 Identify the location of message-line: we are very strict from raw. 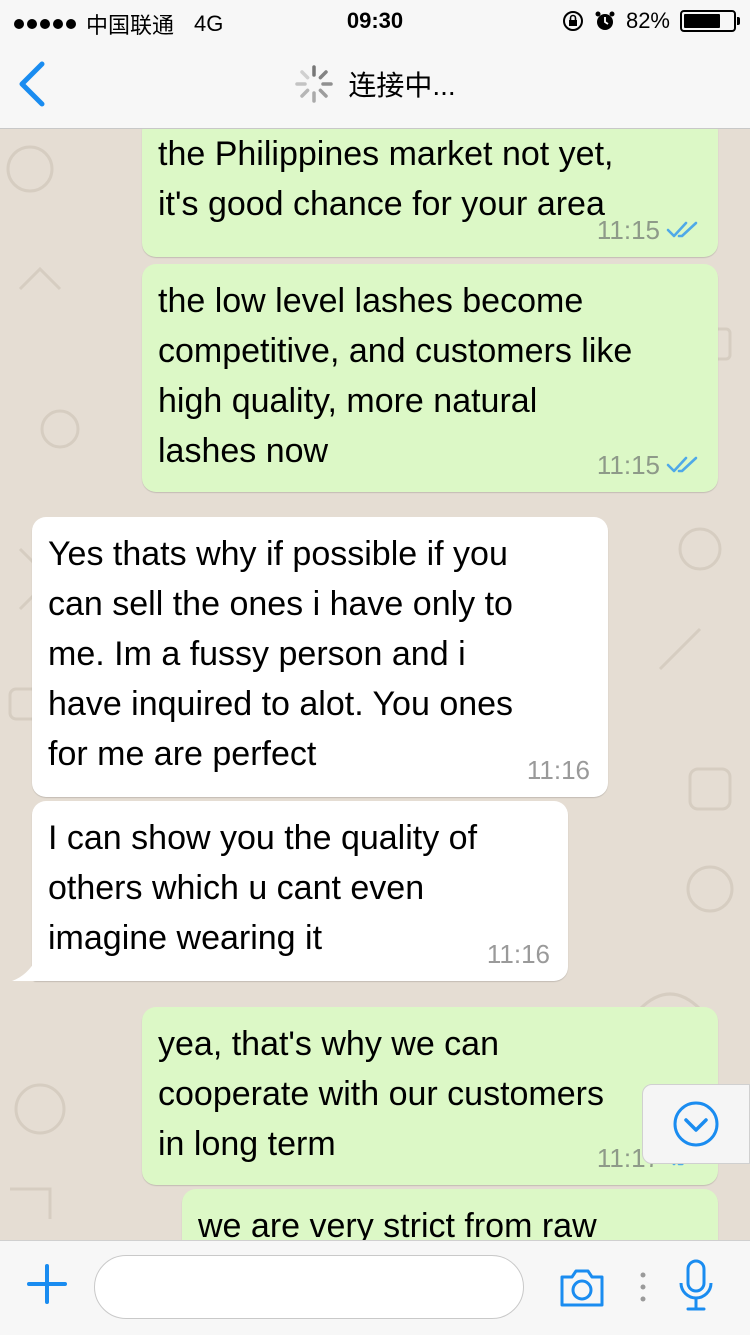
(397, 1223).